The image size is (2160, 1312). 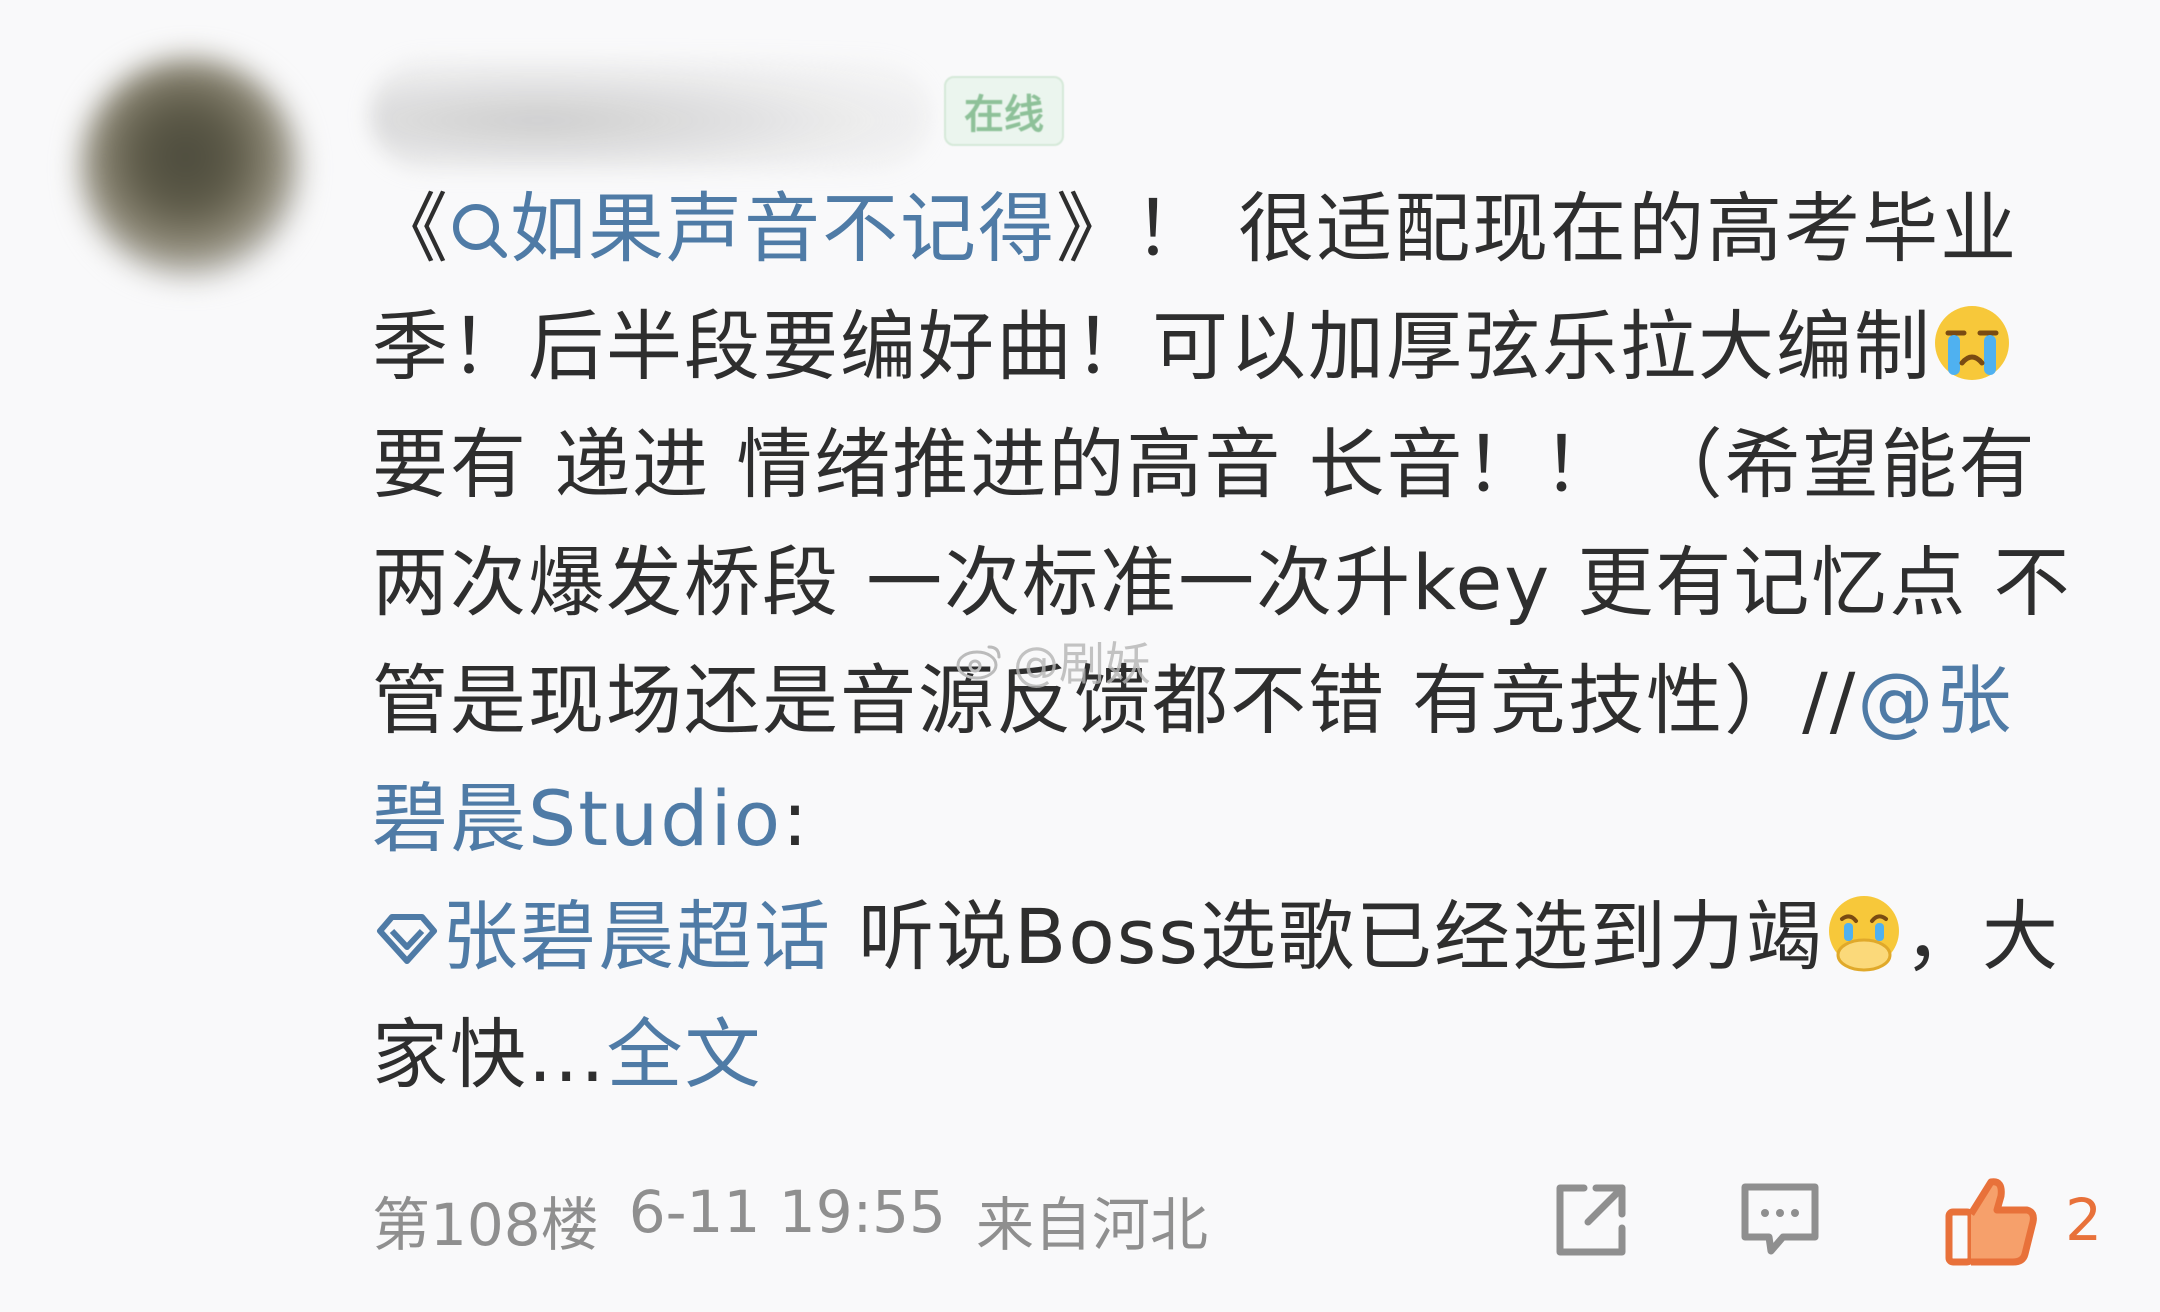 What do you see at coordinates (1082, 664) in the screenshot?
I see `watermark-text: @剧妖` at bounding box center [1082, 664].